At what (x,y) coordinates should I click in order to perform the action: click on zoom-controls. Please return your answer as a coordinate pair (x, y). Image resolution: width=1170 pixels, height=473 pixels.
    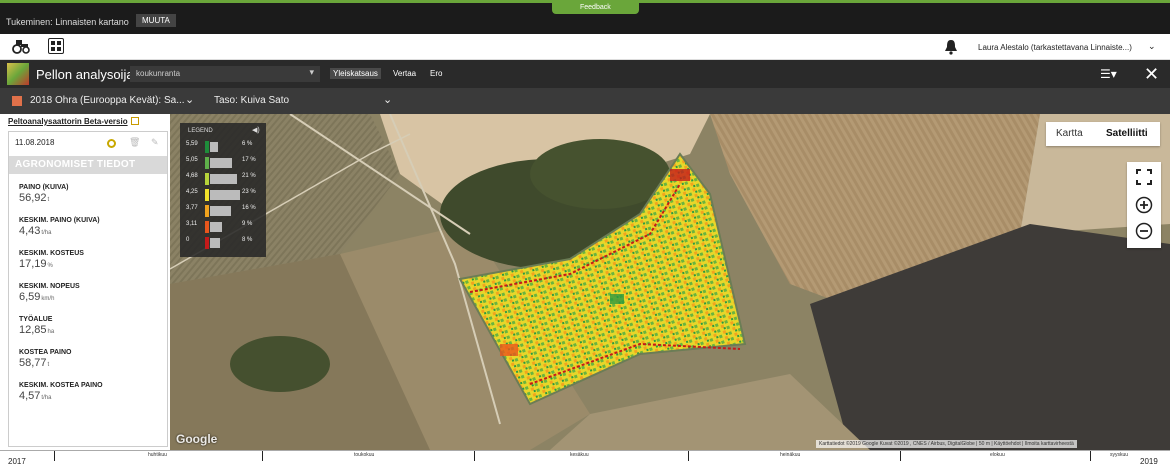
    Looking at the image, I should click on (1144, 205).